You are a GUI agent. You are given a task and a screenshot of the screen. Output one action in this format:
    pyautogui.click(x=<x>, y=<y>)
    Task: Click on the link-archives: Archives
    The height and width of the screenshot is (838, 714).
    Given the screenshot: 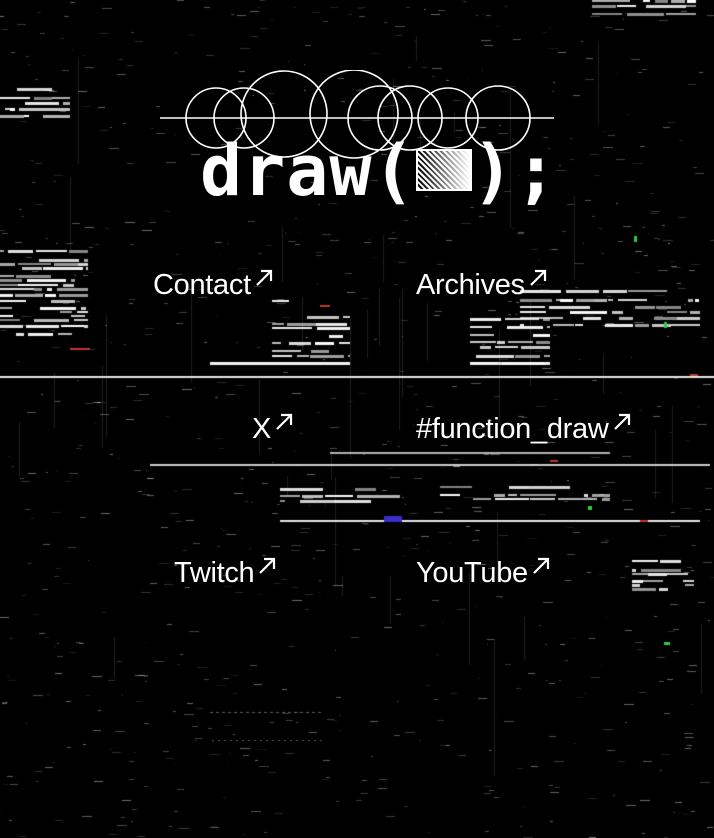 What is the action you would take?
    pyautogui.click(x=482, y=285)
    